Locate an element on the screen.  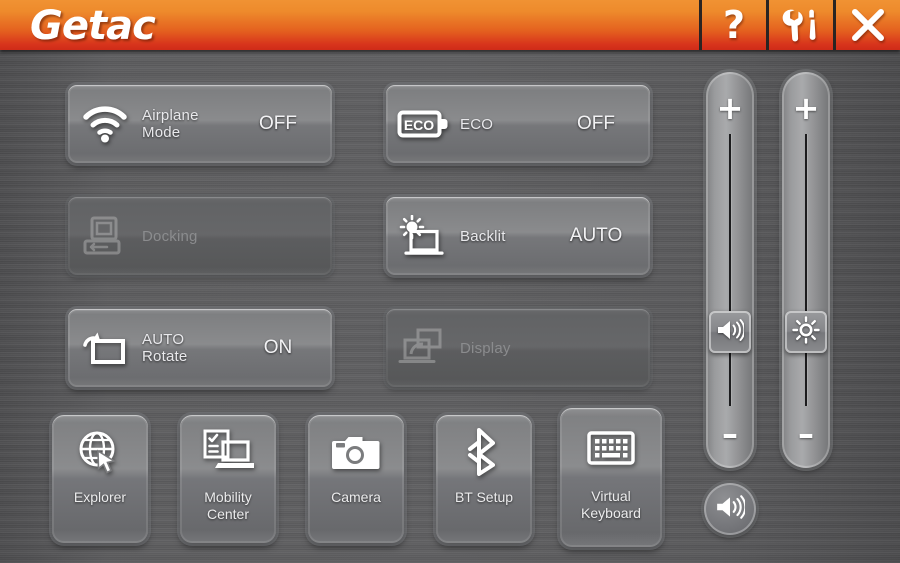
title-bar: Getac ? is located at coordinates (450, 25).